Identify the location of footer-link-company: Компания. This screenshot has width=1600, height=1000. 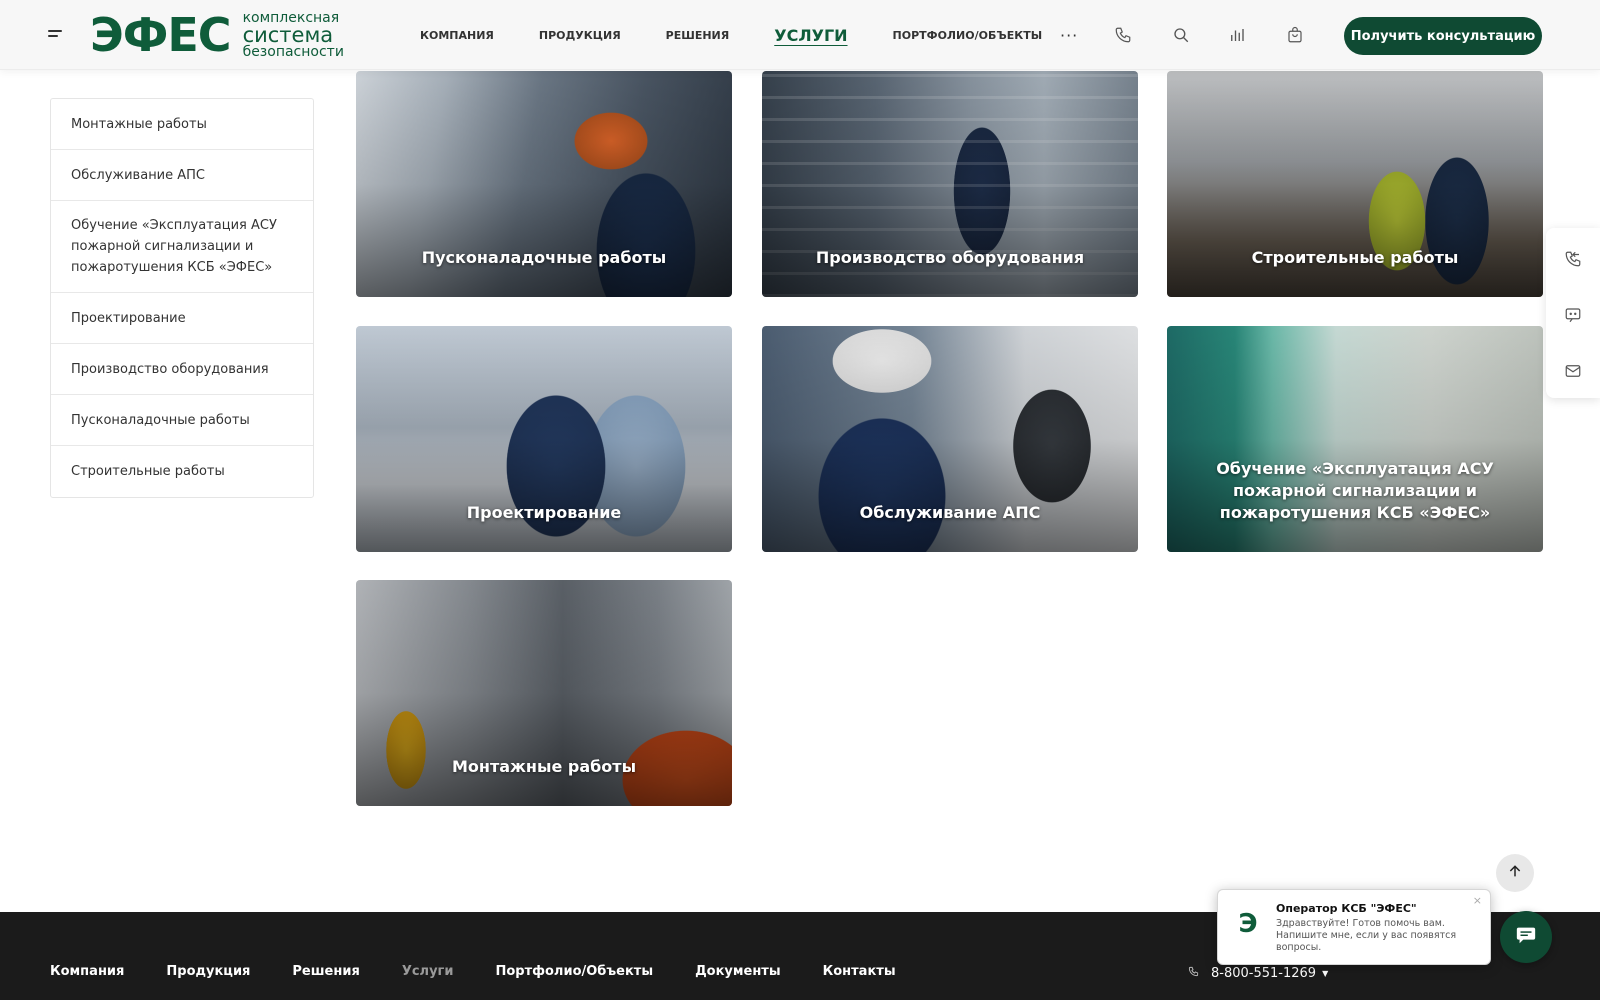
(87, 971).